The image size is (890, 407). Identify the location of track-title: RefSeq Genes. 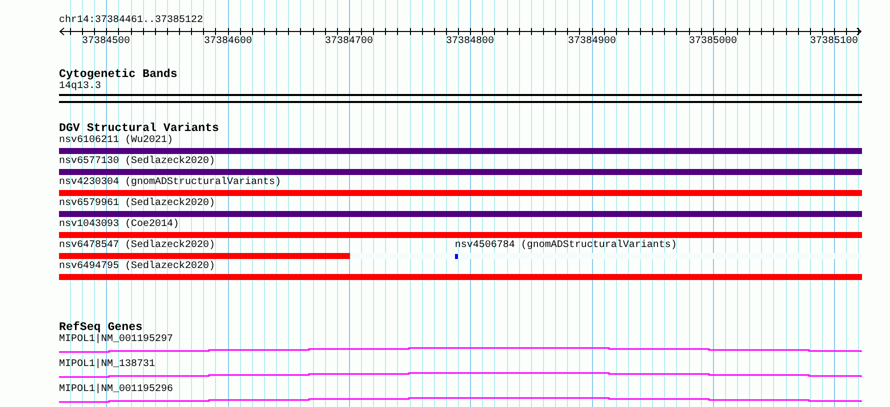
(100, 328).